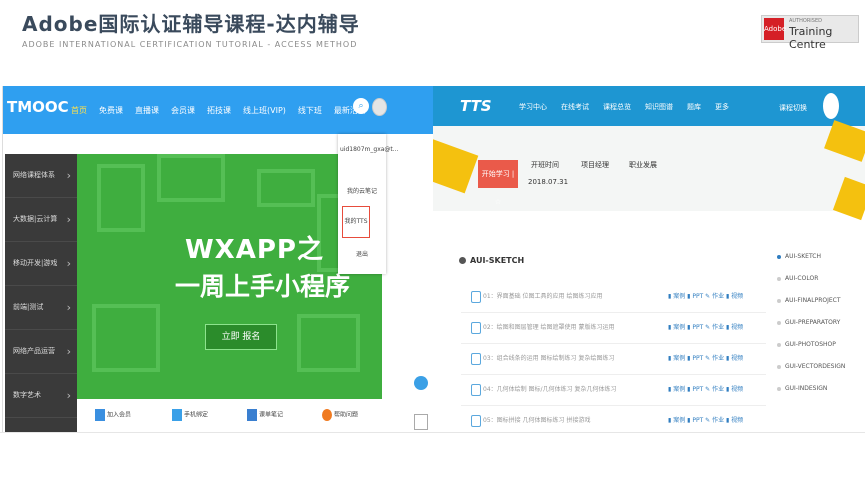  Describe the element at coordinates (498, 183) in the screenshot. I see `start-learning-button: 开始学习 | ☆` at that location.